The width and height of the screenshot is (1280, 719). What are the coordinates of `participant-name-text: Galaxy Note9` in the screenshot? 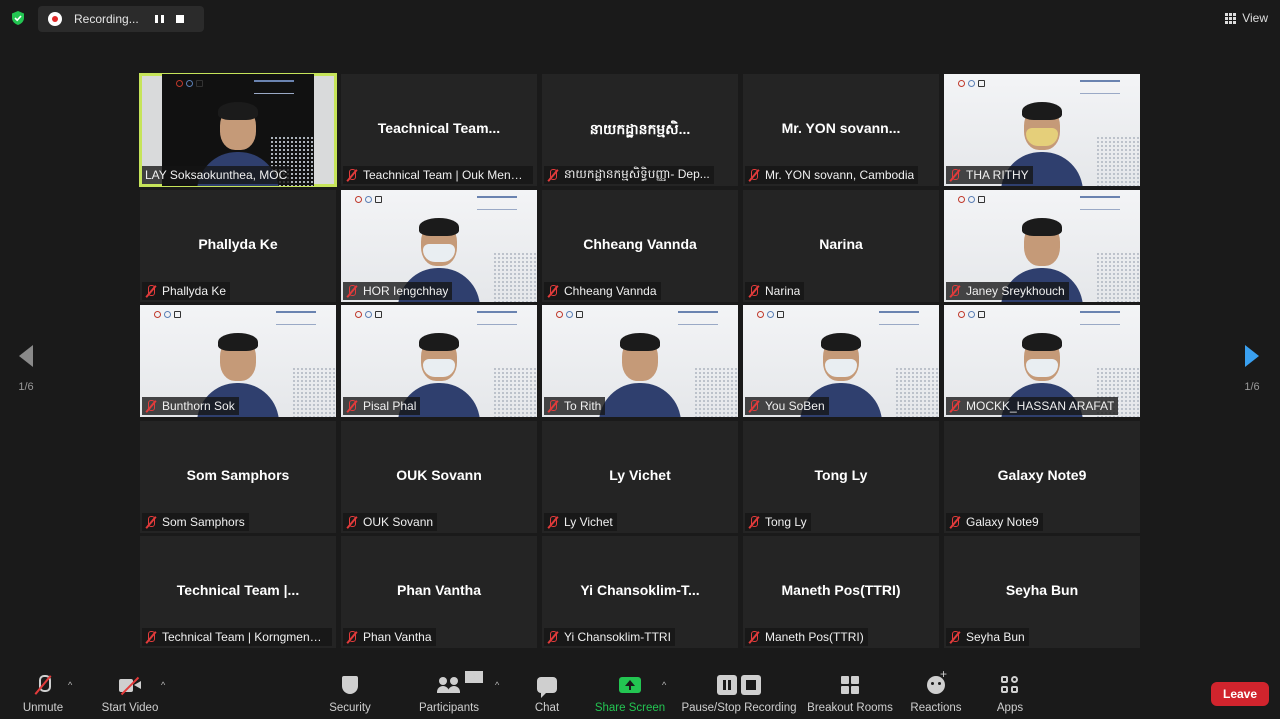 It's located at (1002, 522).